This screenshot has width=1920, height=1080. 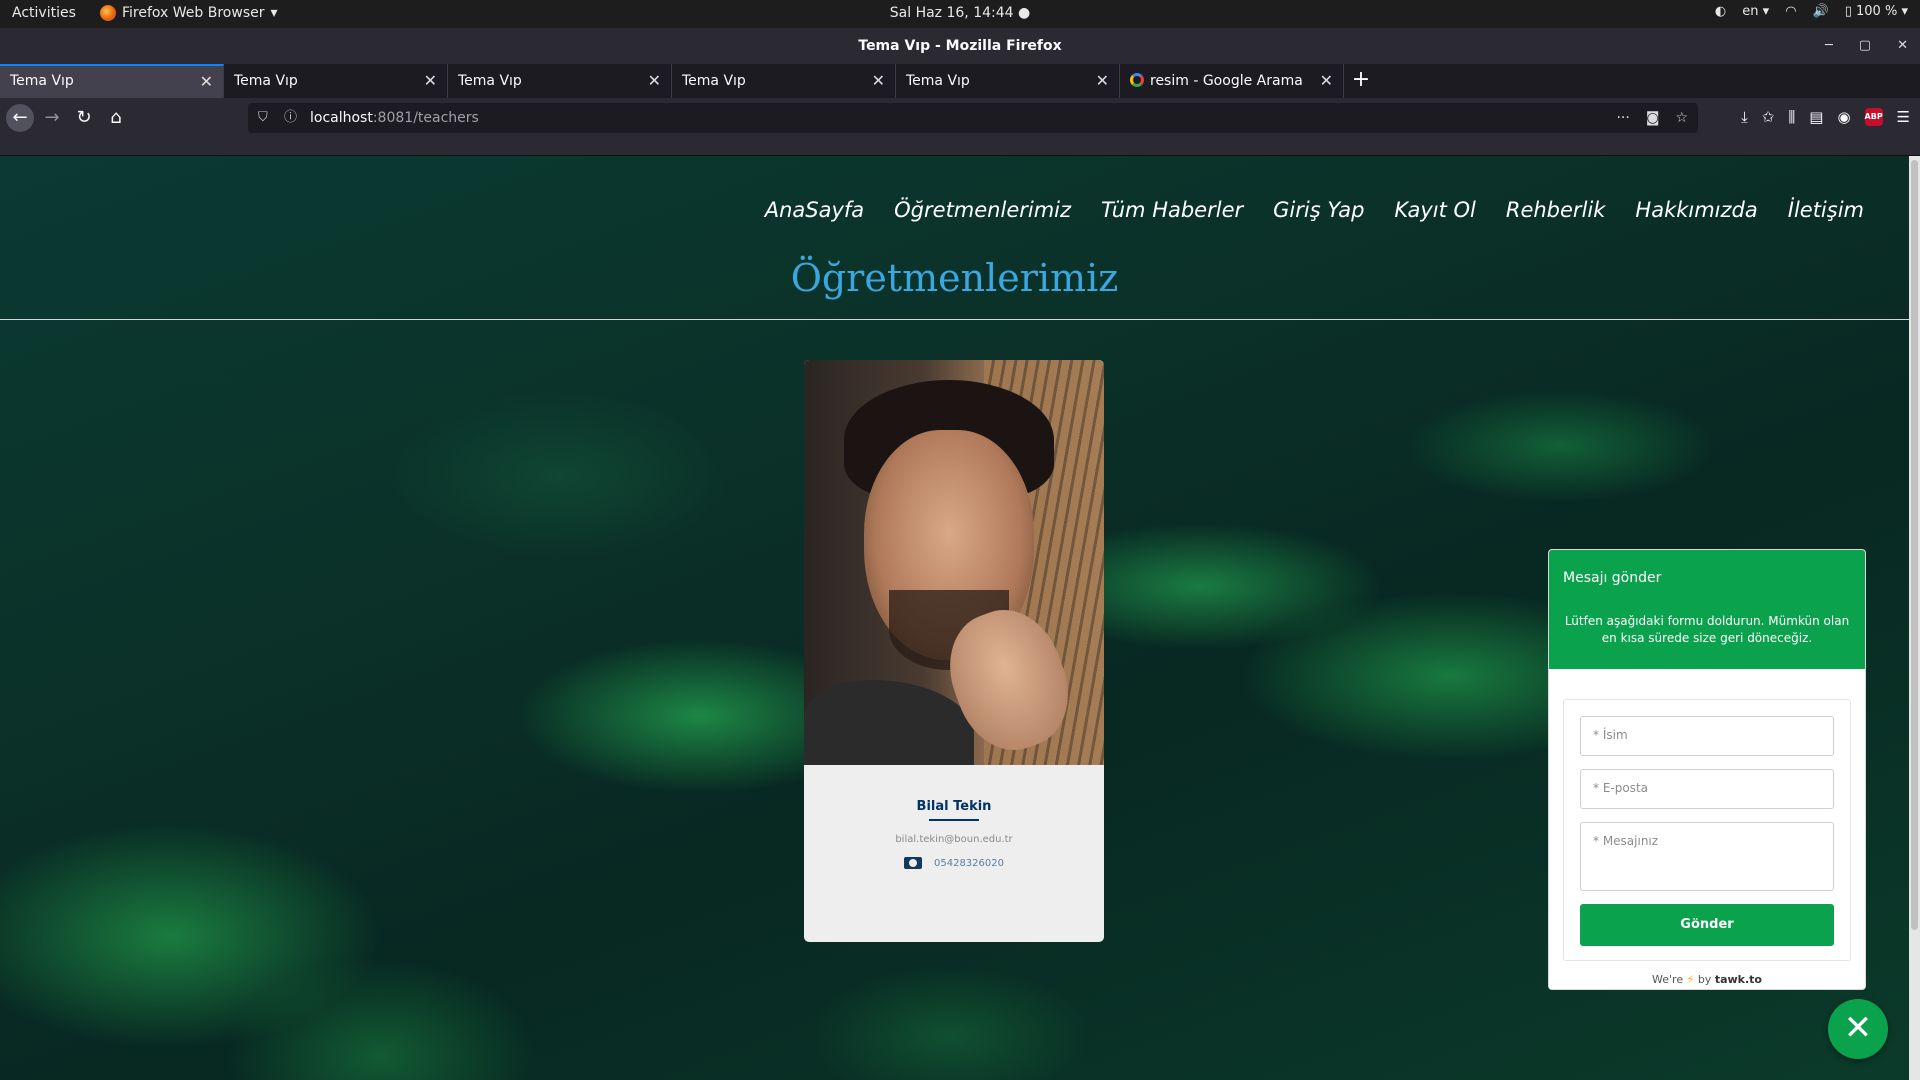 I want to click on maximize-icon: ▢, so click(x=1865, y=46).